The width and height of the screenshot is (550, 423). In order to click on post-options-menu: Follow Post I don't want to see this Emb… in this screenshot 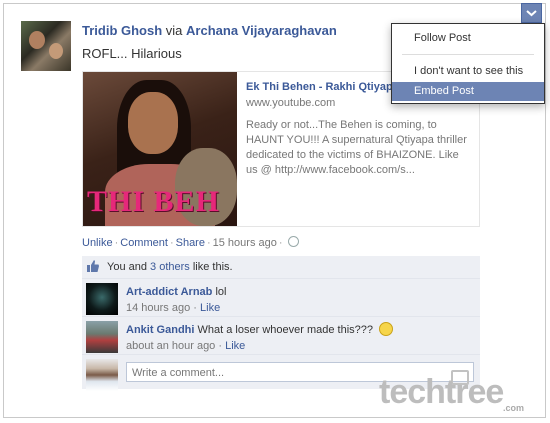, I will do `click(468, 63)`.